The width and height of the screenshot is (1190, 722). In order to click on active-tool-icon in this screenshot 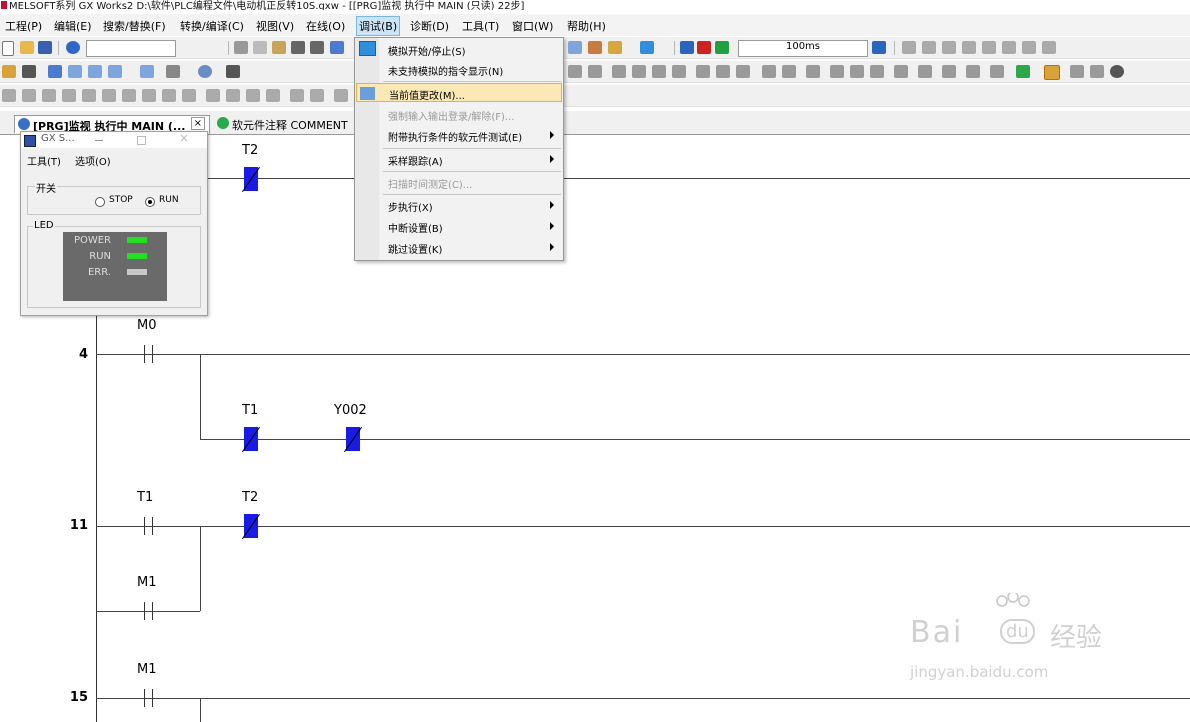, I will do `click(1052, 72)`.